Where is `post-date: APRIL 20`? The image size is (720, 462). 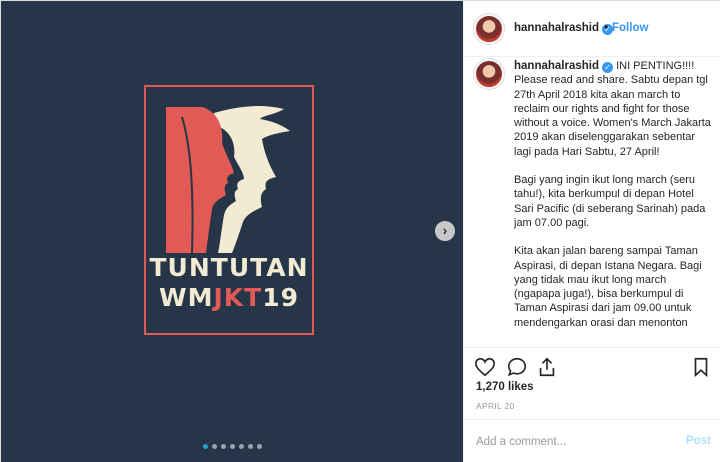 post-date: APRIL 20 is located at coordinates (495, 406).